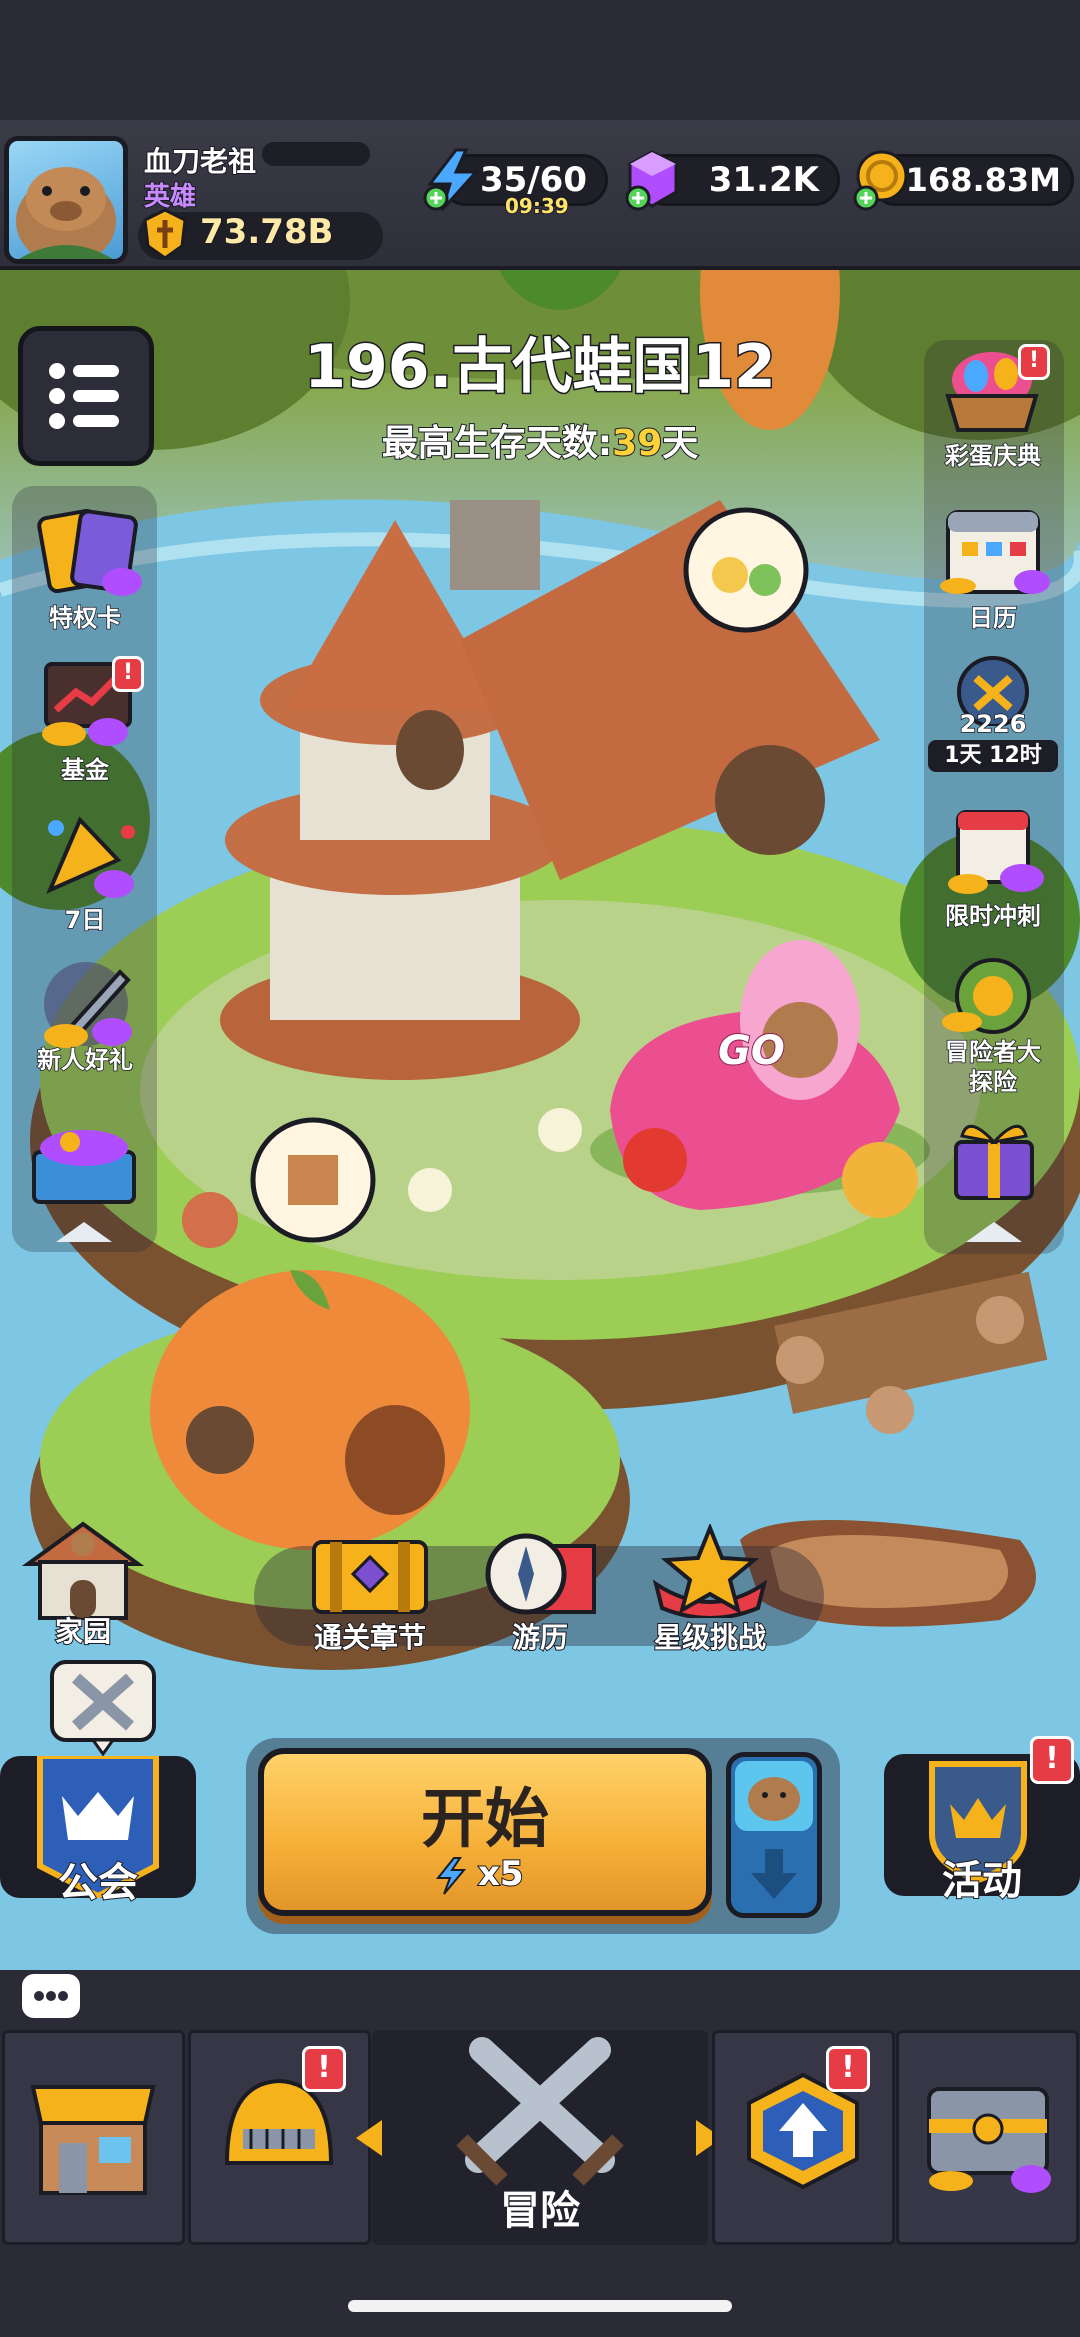  I want to click on auto-battle-toggle, so click(774, 1835).